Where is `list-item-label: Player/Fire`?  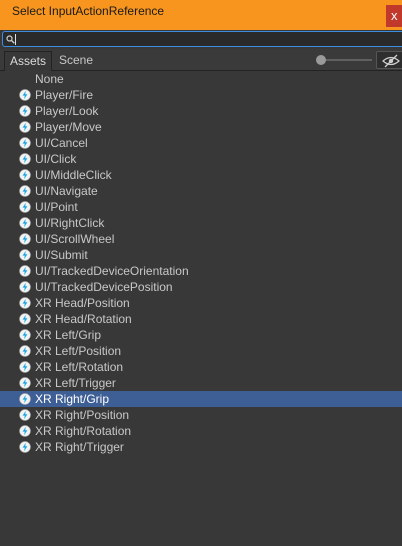
list-item-label: Player/Fire is located at coordinates (64, 95).